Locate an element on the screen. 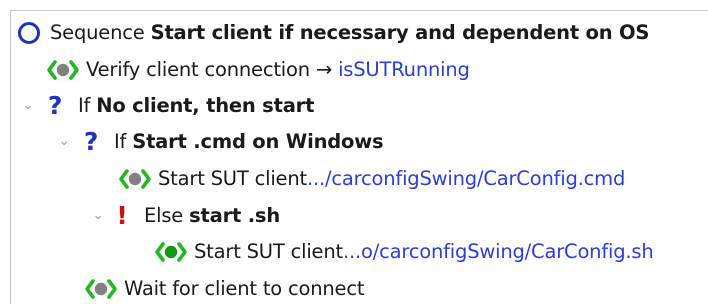  node-prefix: Sequence is located at coordinates (97, 32).